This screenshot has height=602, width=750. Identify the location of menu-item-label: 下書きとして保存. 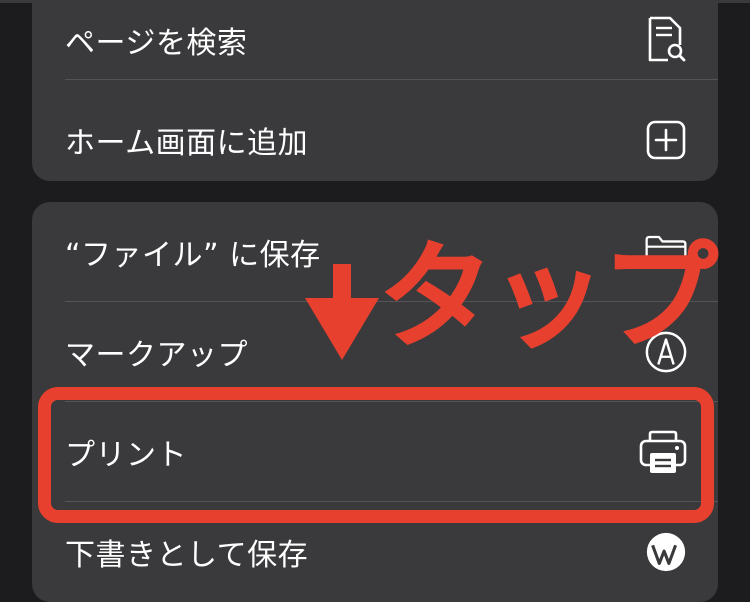
(187, 555).